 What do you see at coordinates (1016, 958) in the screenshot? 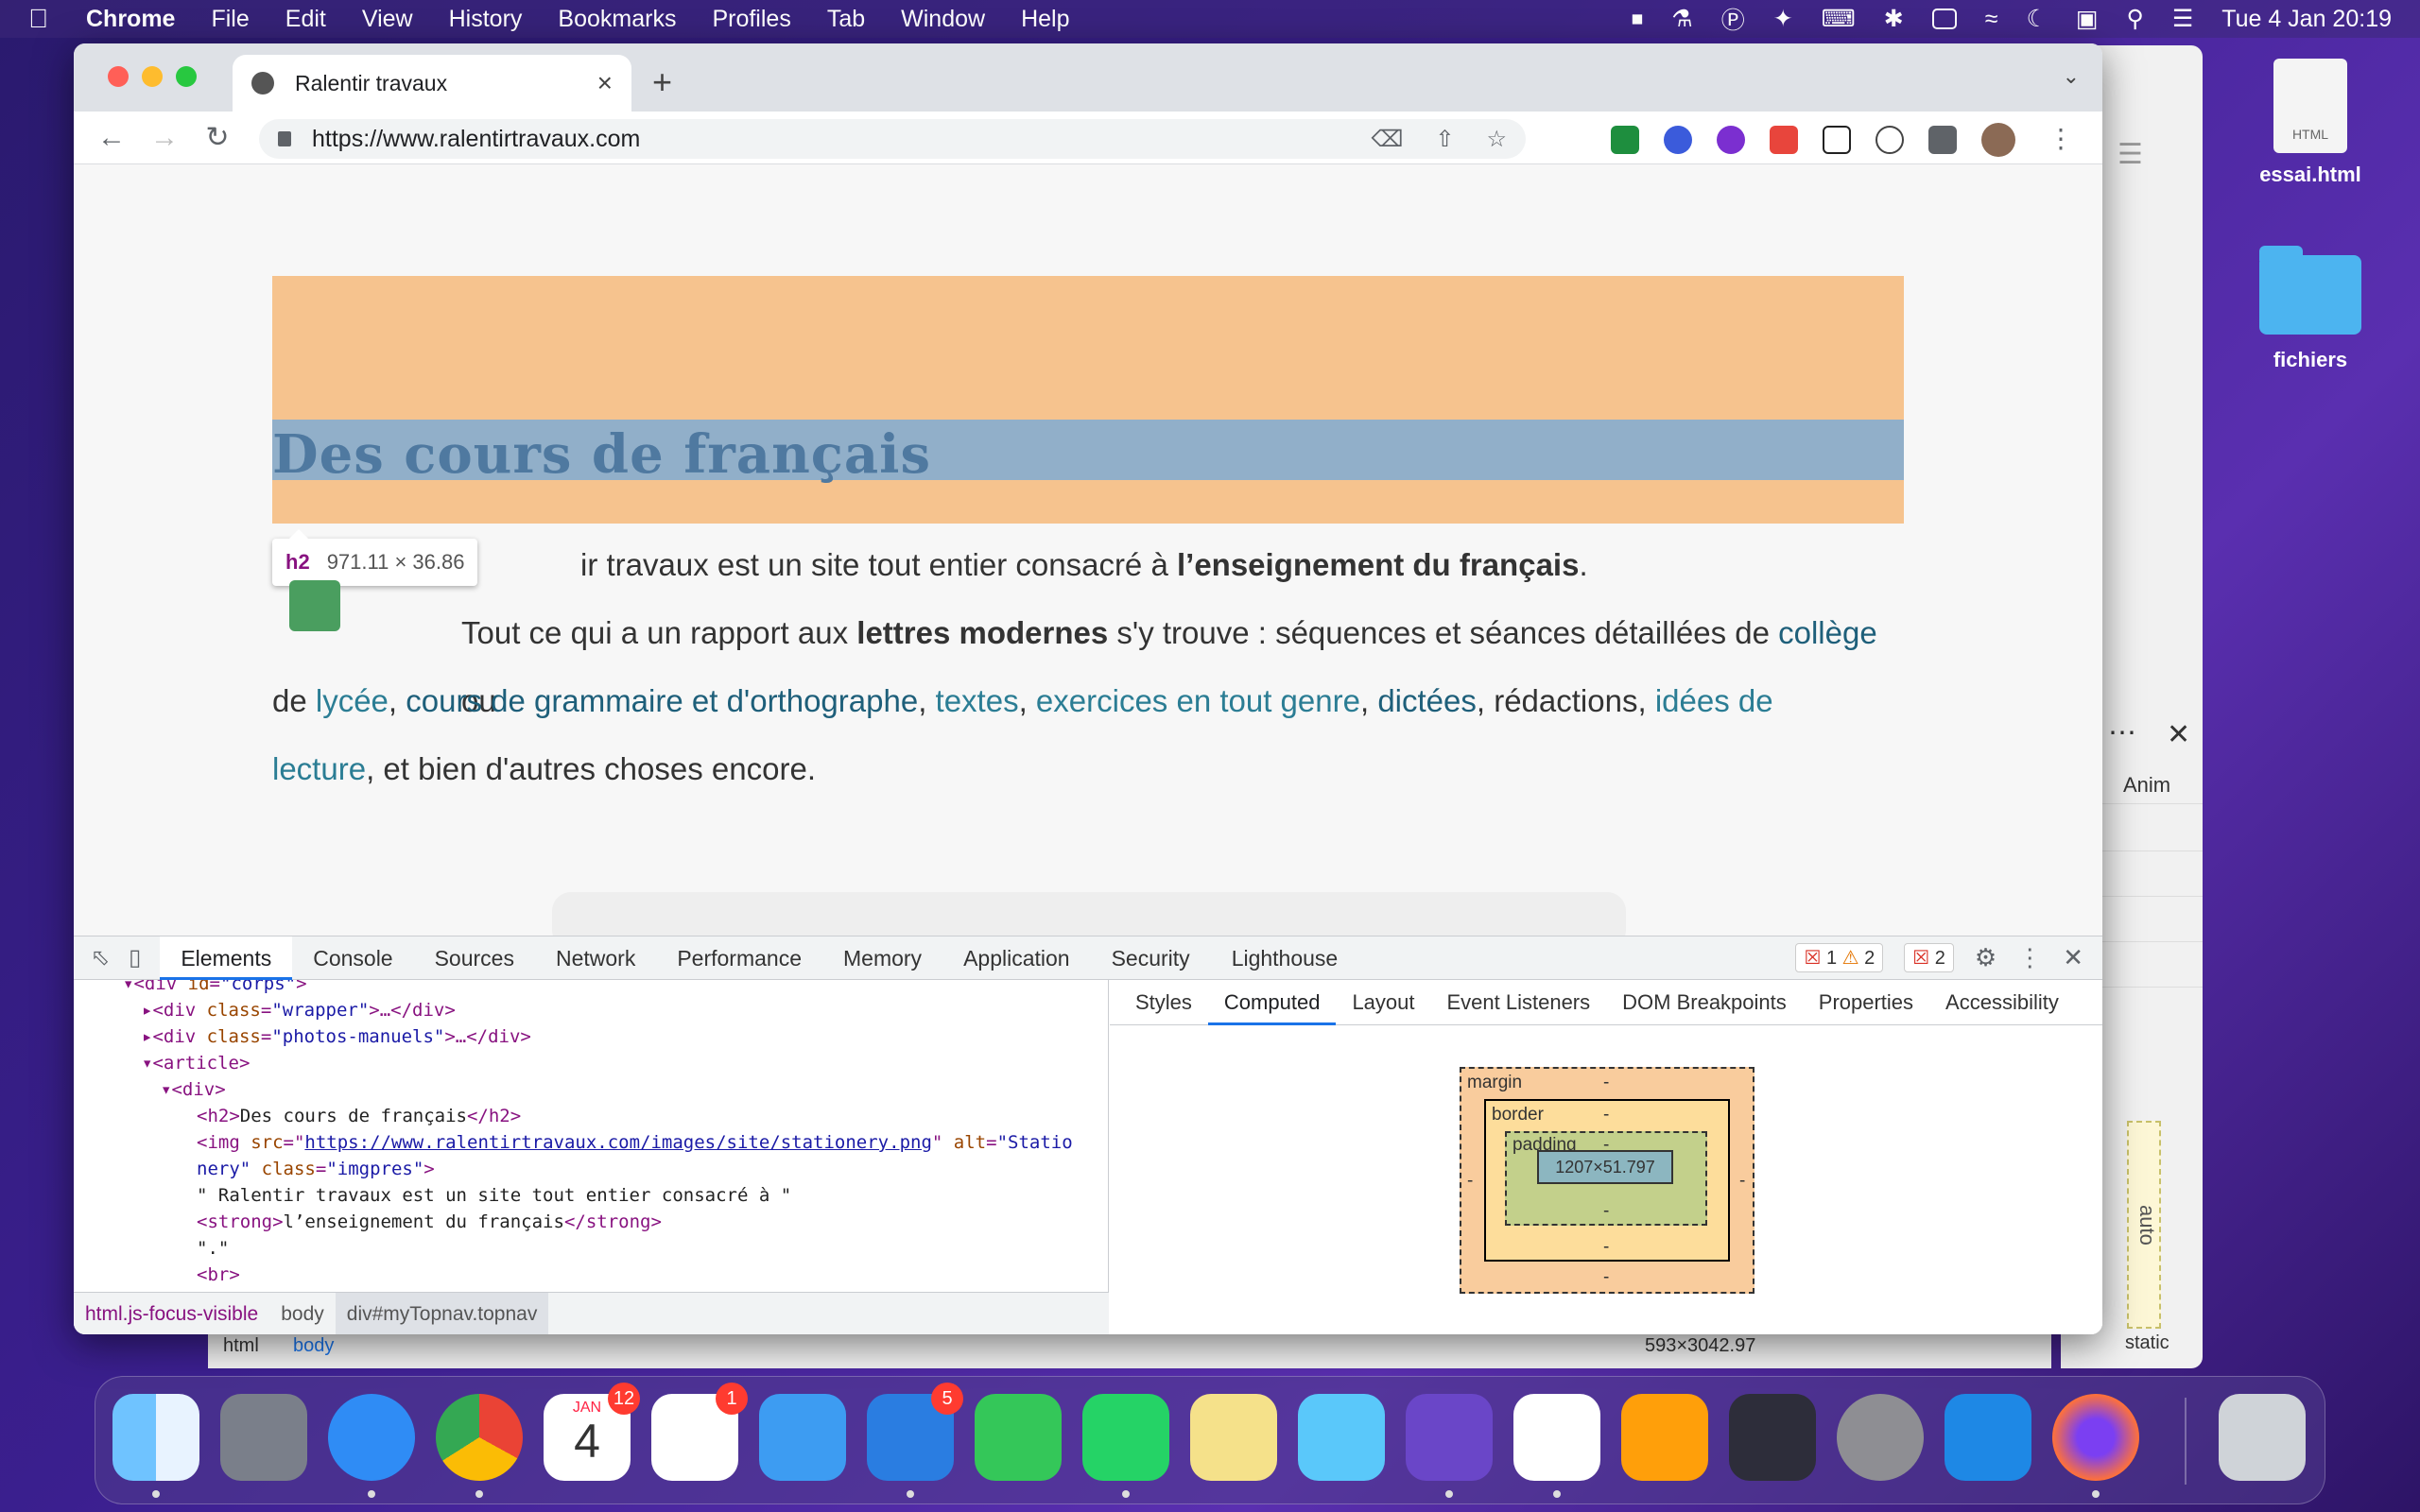
I see `devtools-tab-application: Application` at bounding box center [1016, 958].